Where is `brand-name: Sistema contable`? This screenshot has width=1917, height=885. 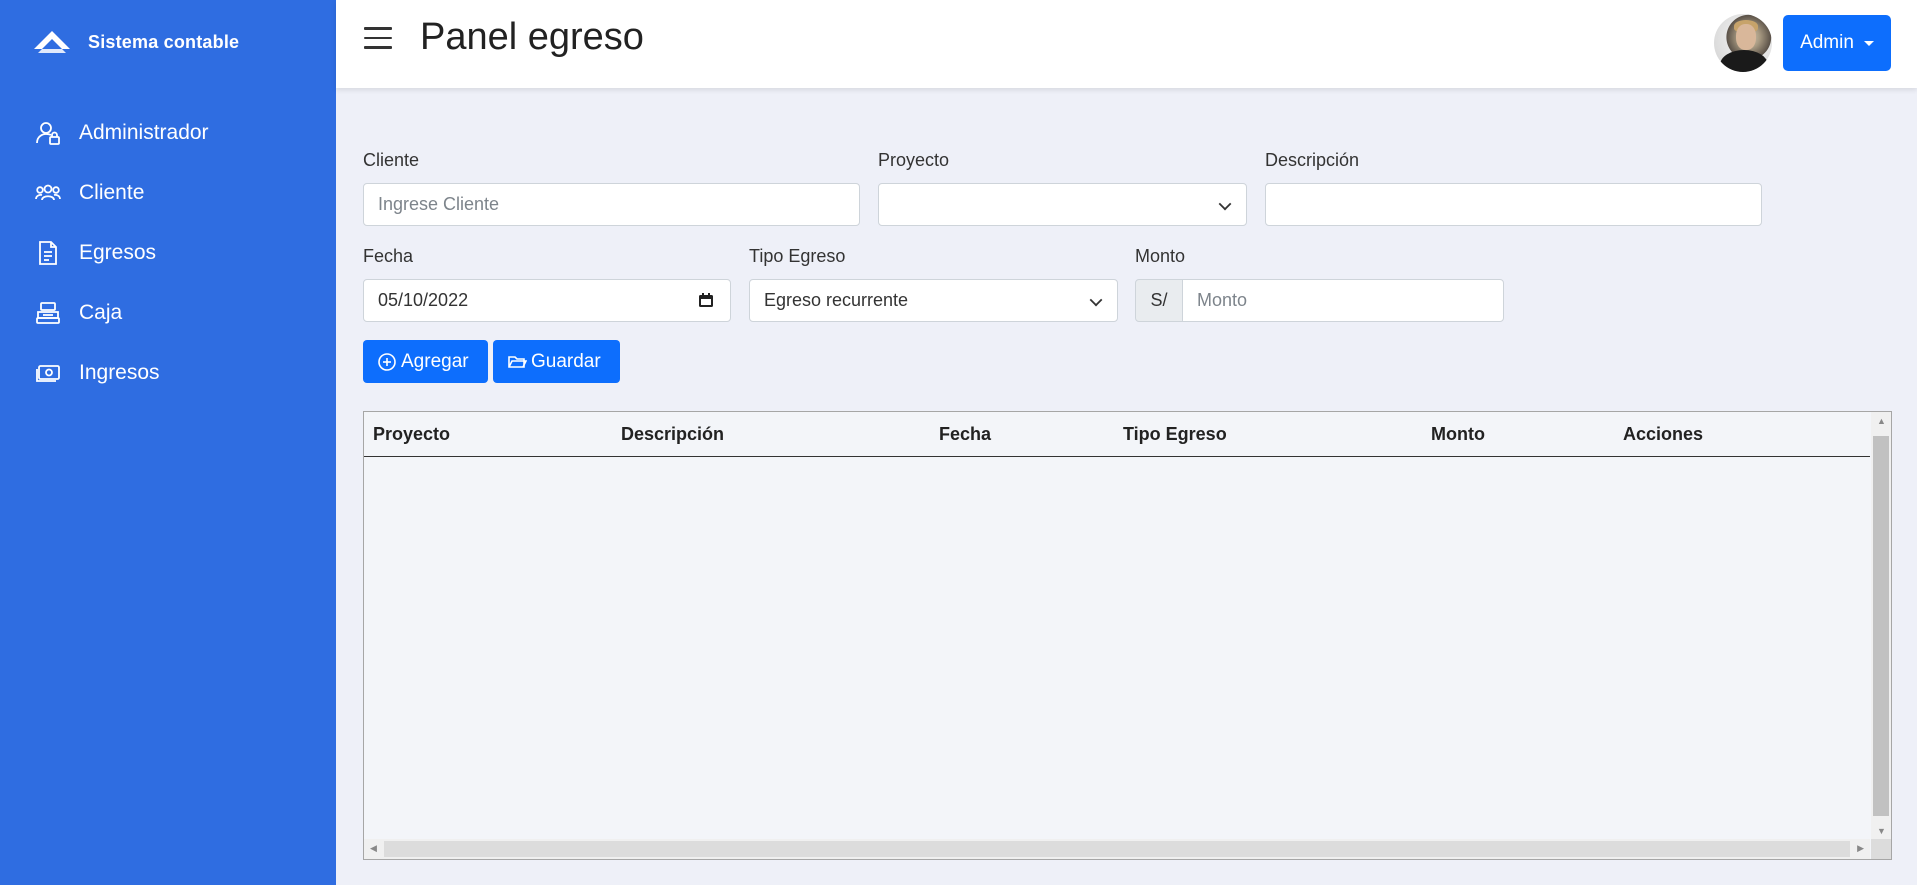
brand-name: Sistema contable is located at coordinates (164, 41).